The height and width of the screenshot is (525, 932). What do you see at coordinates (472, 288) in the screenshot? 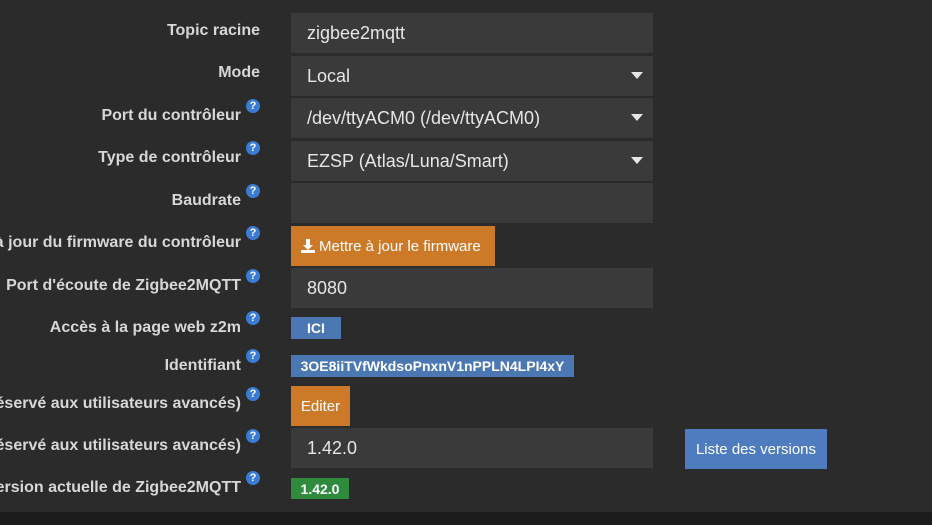
I see `listen-port-input: 8080` at bounding box center [472, 288].